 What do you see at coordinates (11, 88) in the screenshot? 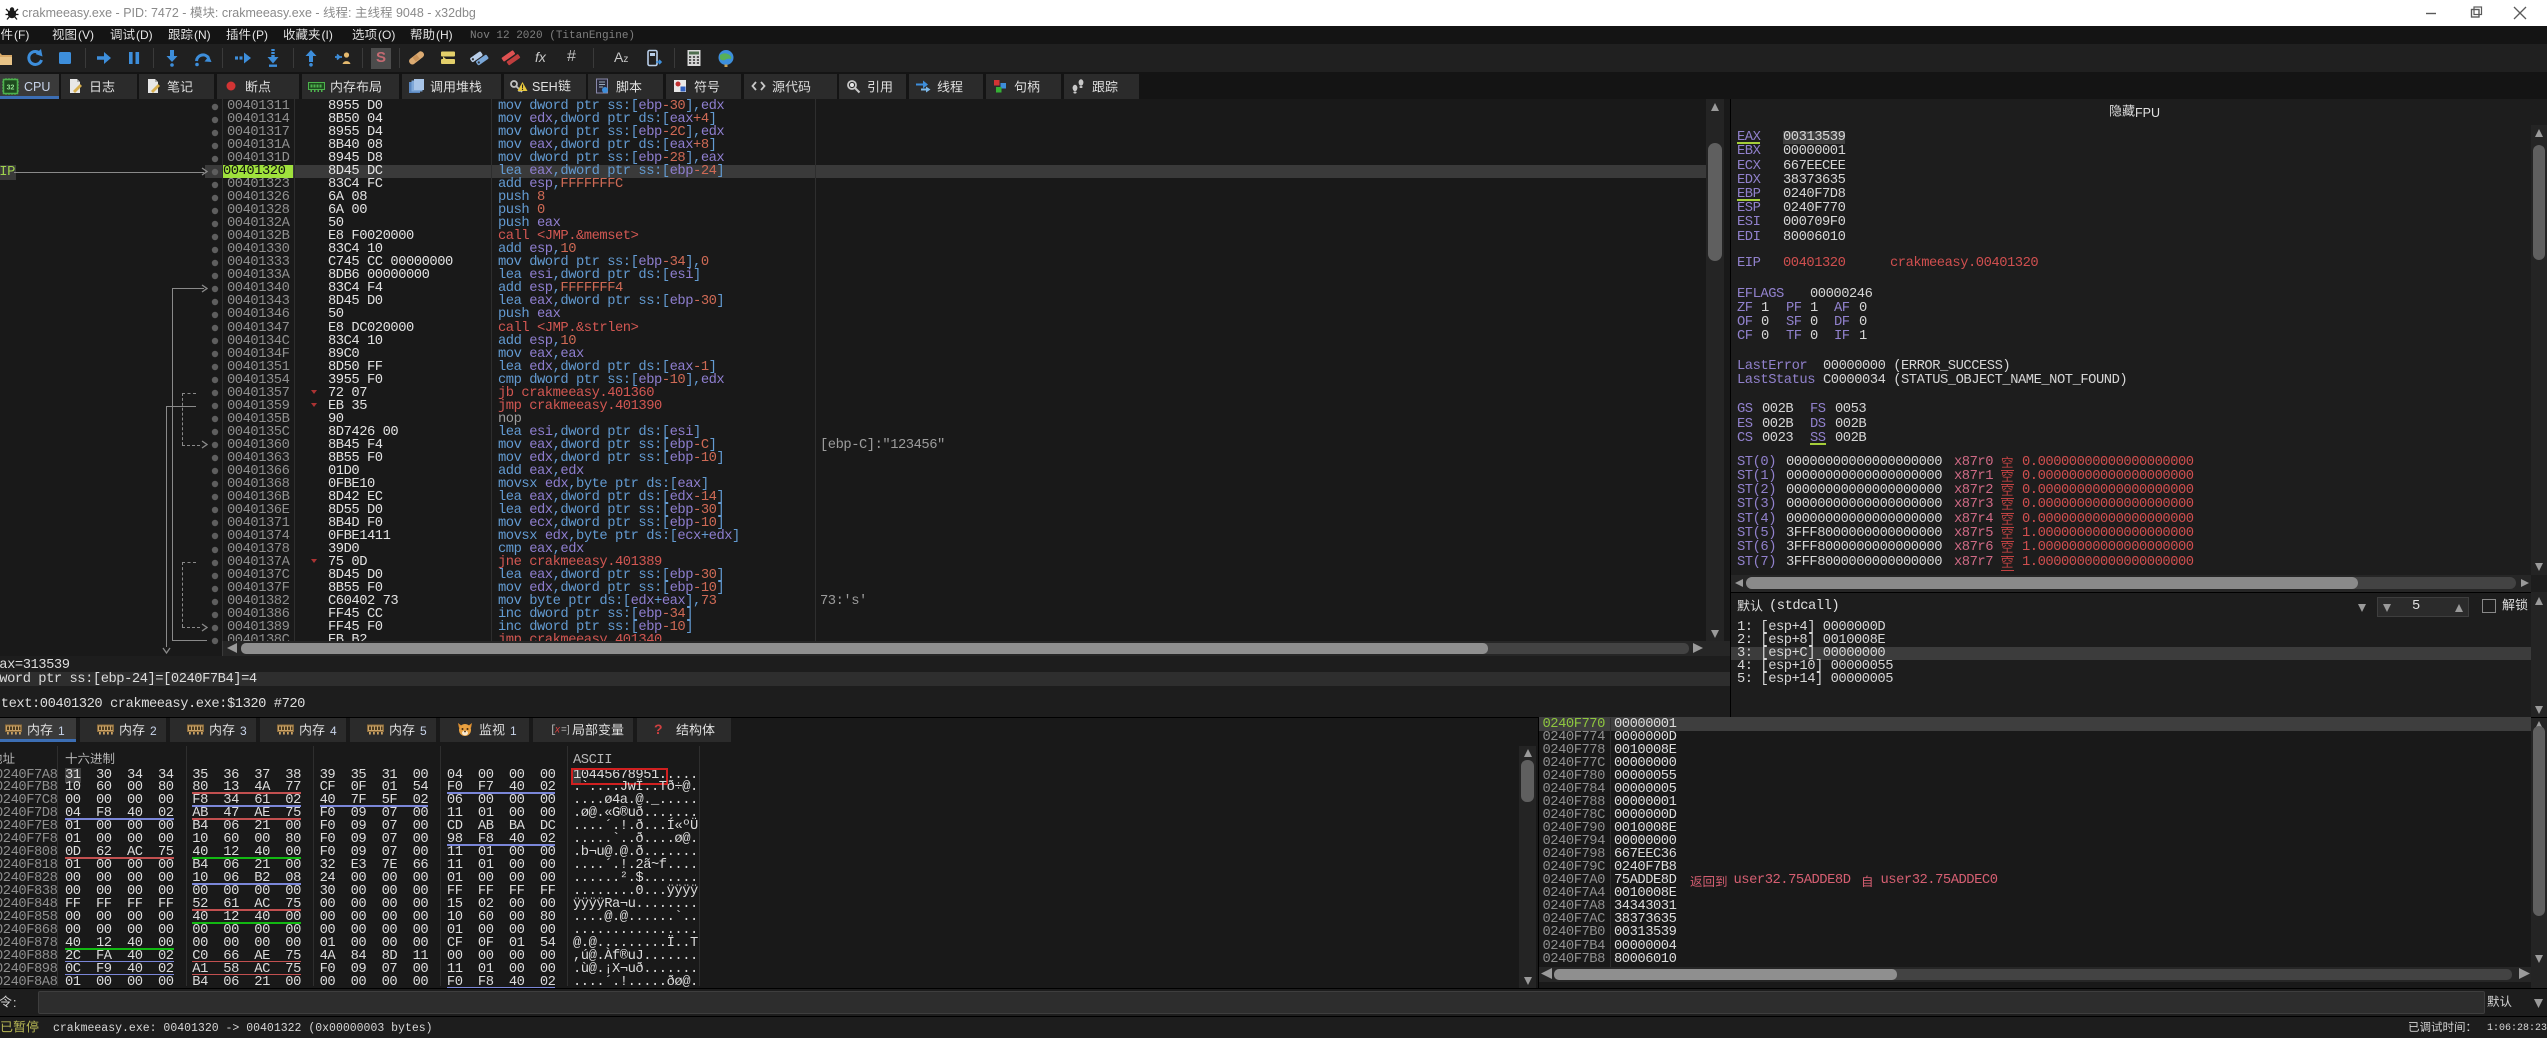
I see `svg-text: 32` at bounding box center [11, 88].